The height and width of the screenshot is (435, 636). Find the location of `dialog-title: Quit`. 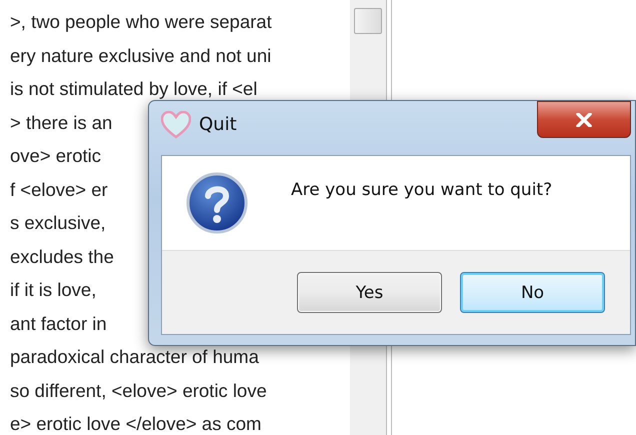

dialog-title: Quit is located at coordinates (218, 124).